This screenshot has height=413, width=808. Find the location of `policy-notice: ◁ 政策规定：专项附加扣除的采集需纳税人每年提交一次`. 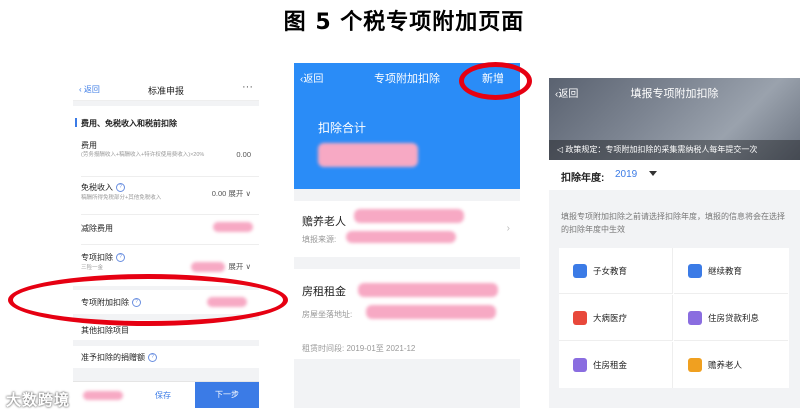

policy-notice: ◁ 政策规定：专项附加扣除的采集需纳税人每年提交一次 is located at coordinates (674, 150).